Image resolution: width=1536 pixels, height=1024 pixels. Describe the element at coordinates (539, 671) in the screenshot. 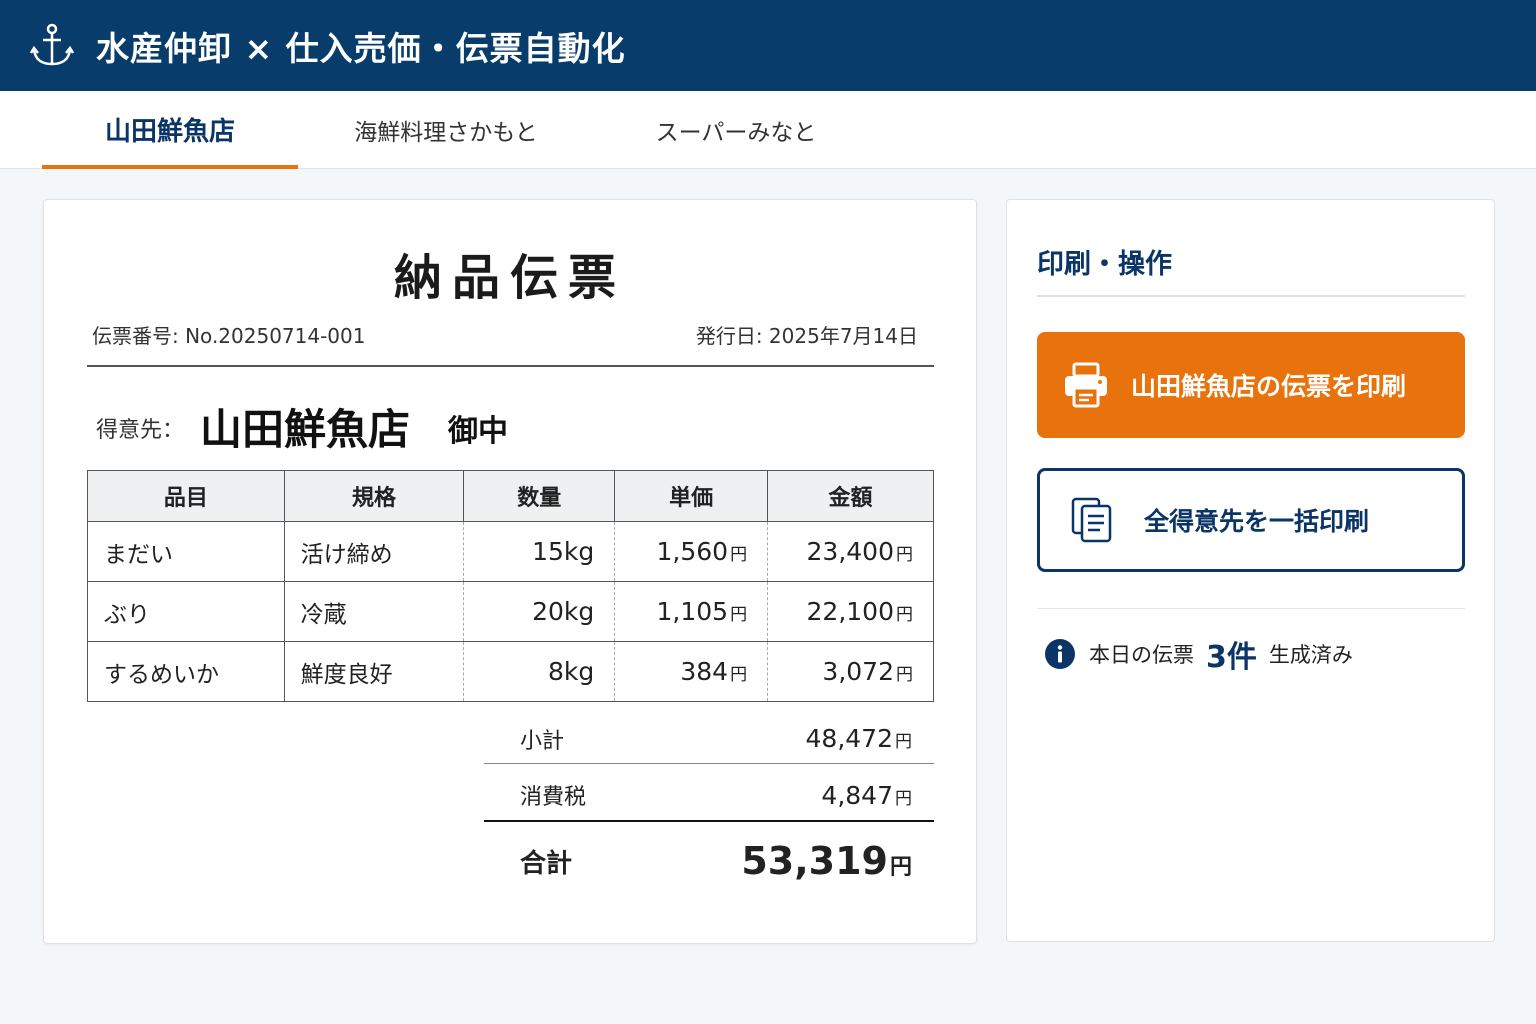

I see `item-qty: 8kg` at that location.